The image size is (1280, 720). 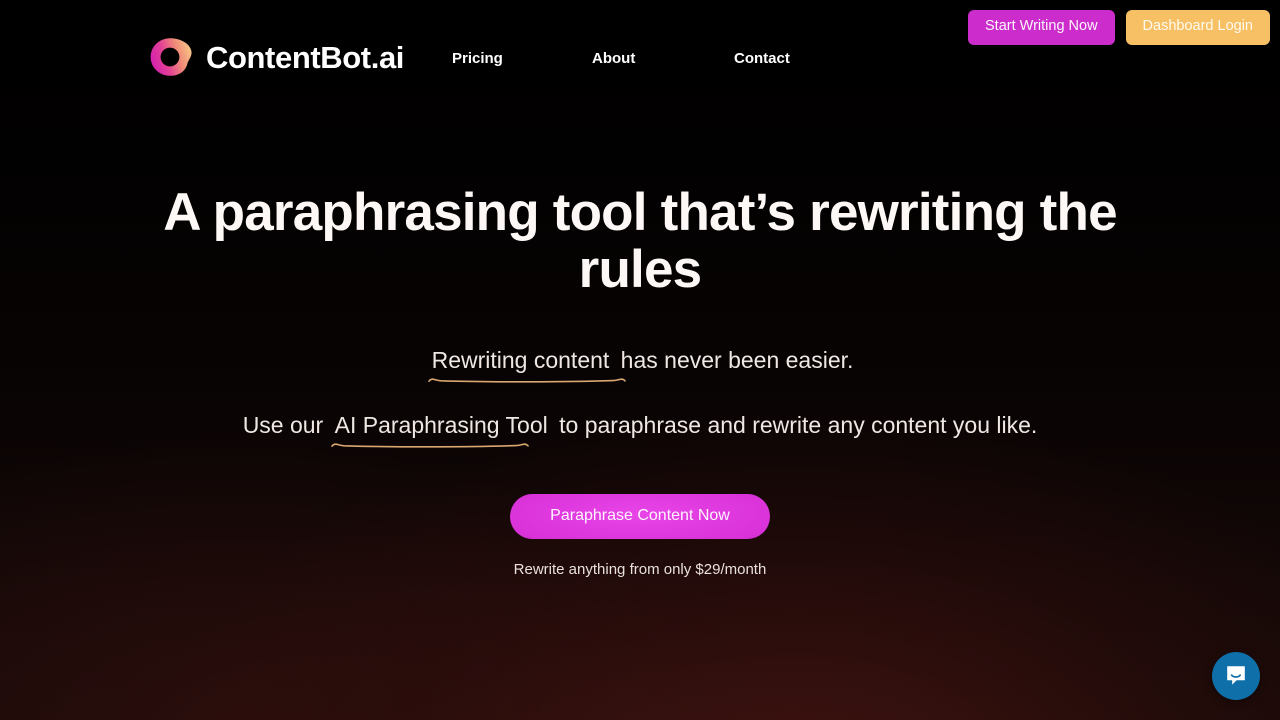 I want to click on highlight-ai-paraphrasing-tool: AI Paraphrasing Tool, so click(x=441, y=429).